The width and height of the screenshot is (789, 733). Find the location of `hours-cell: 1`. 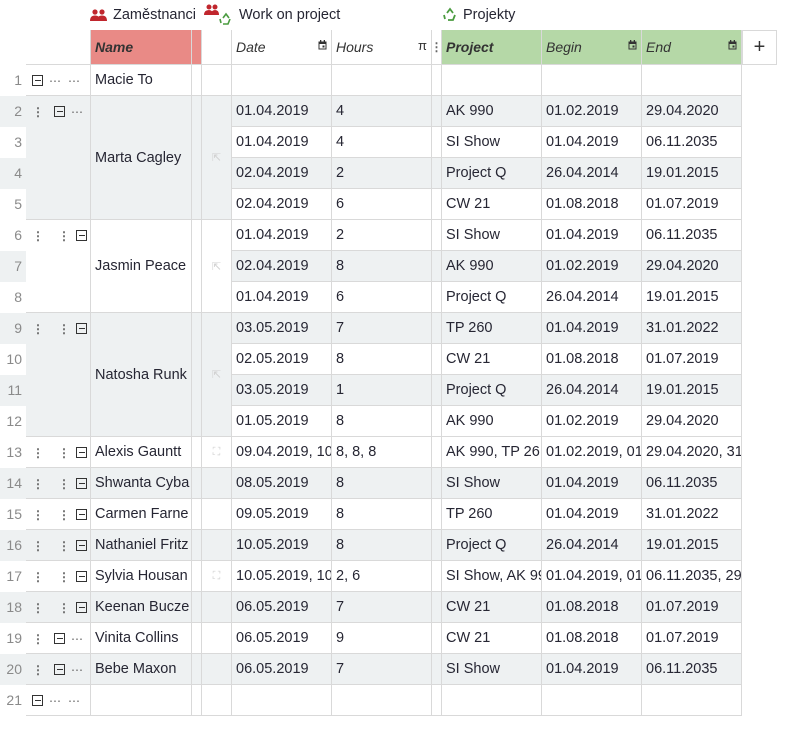

hours-cell: 1 is located at coordinates (382, 390).